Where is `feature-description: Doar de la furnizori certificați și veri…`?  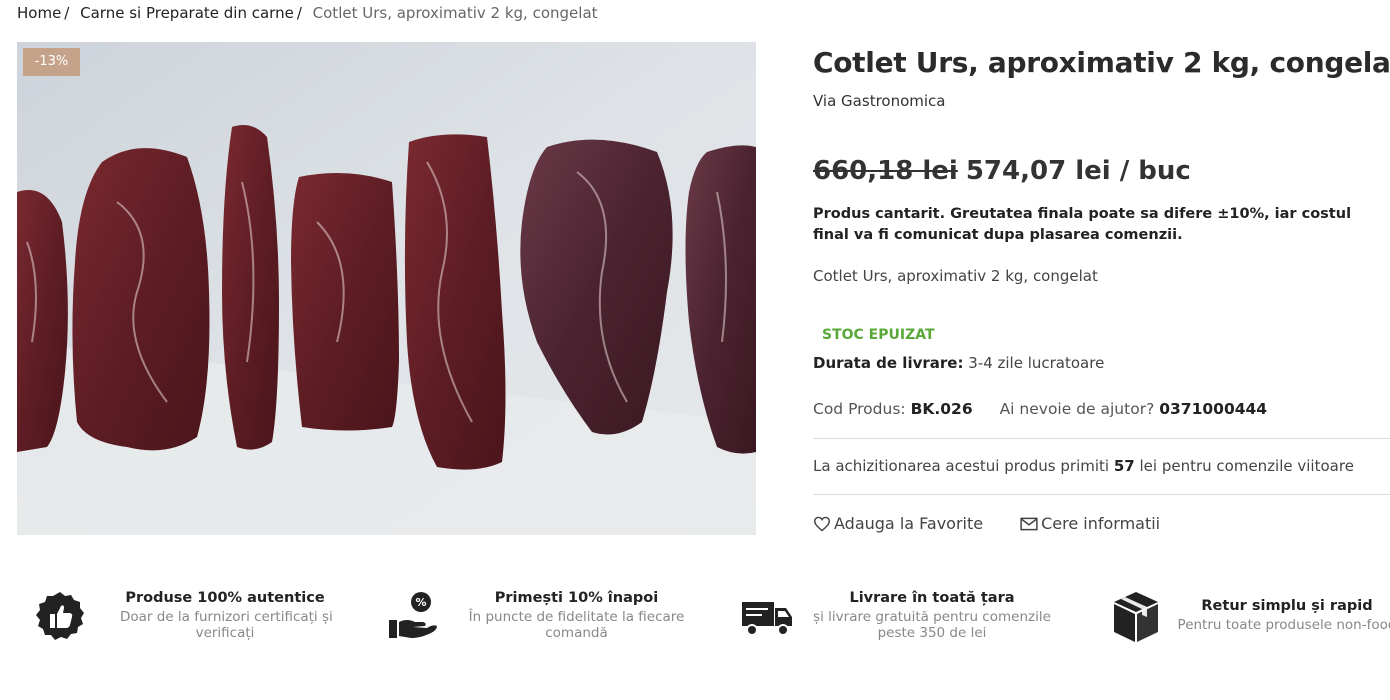
feature-description: Doar de la furnizori certificați și veri… is located at coordinates (226, 625).